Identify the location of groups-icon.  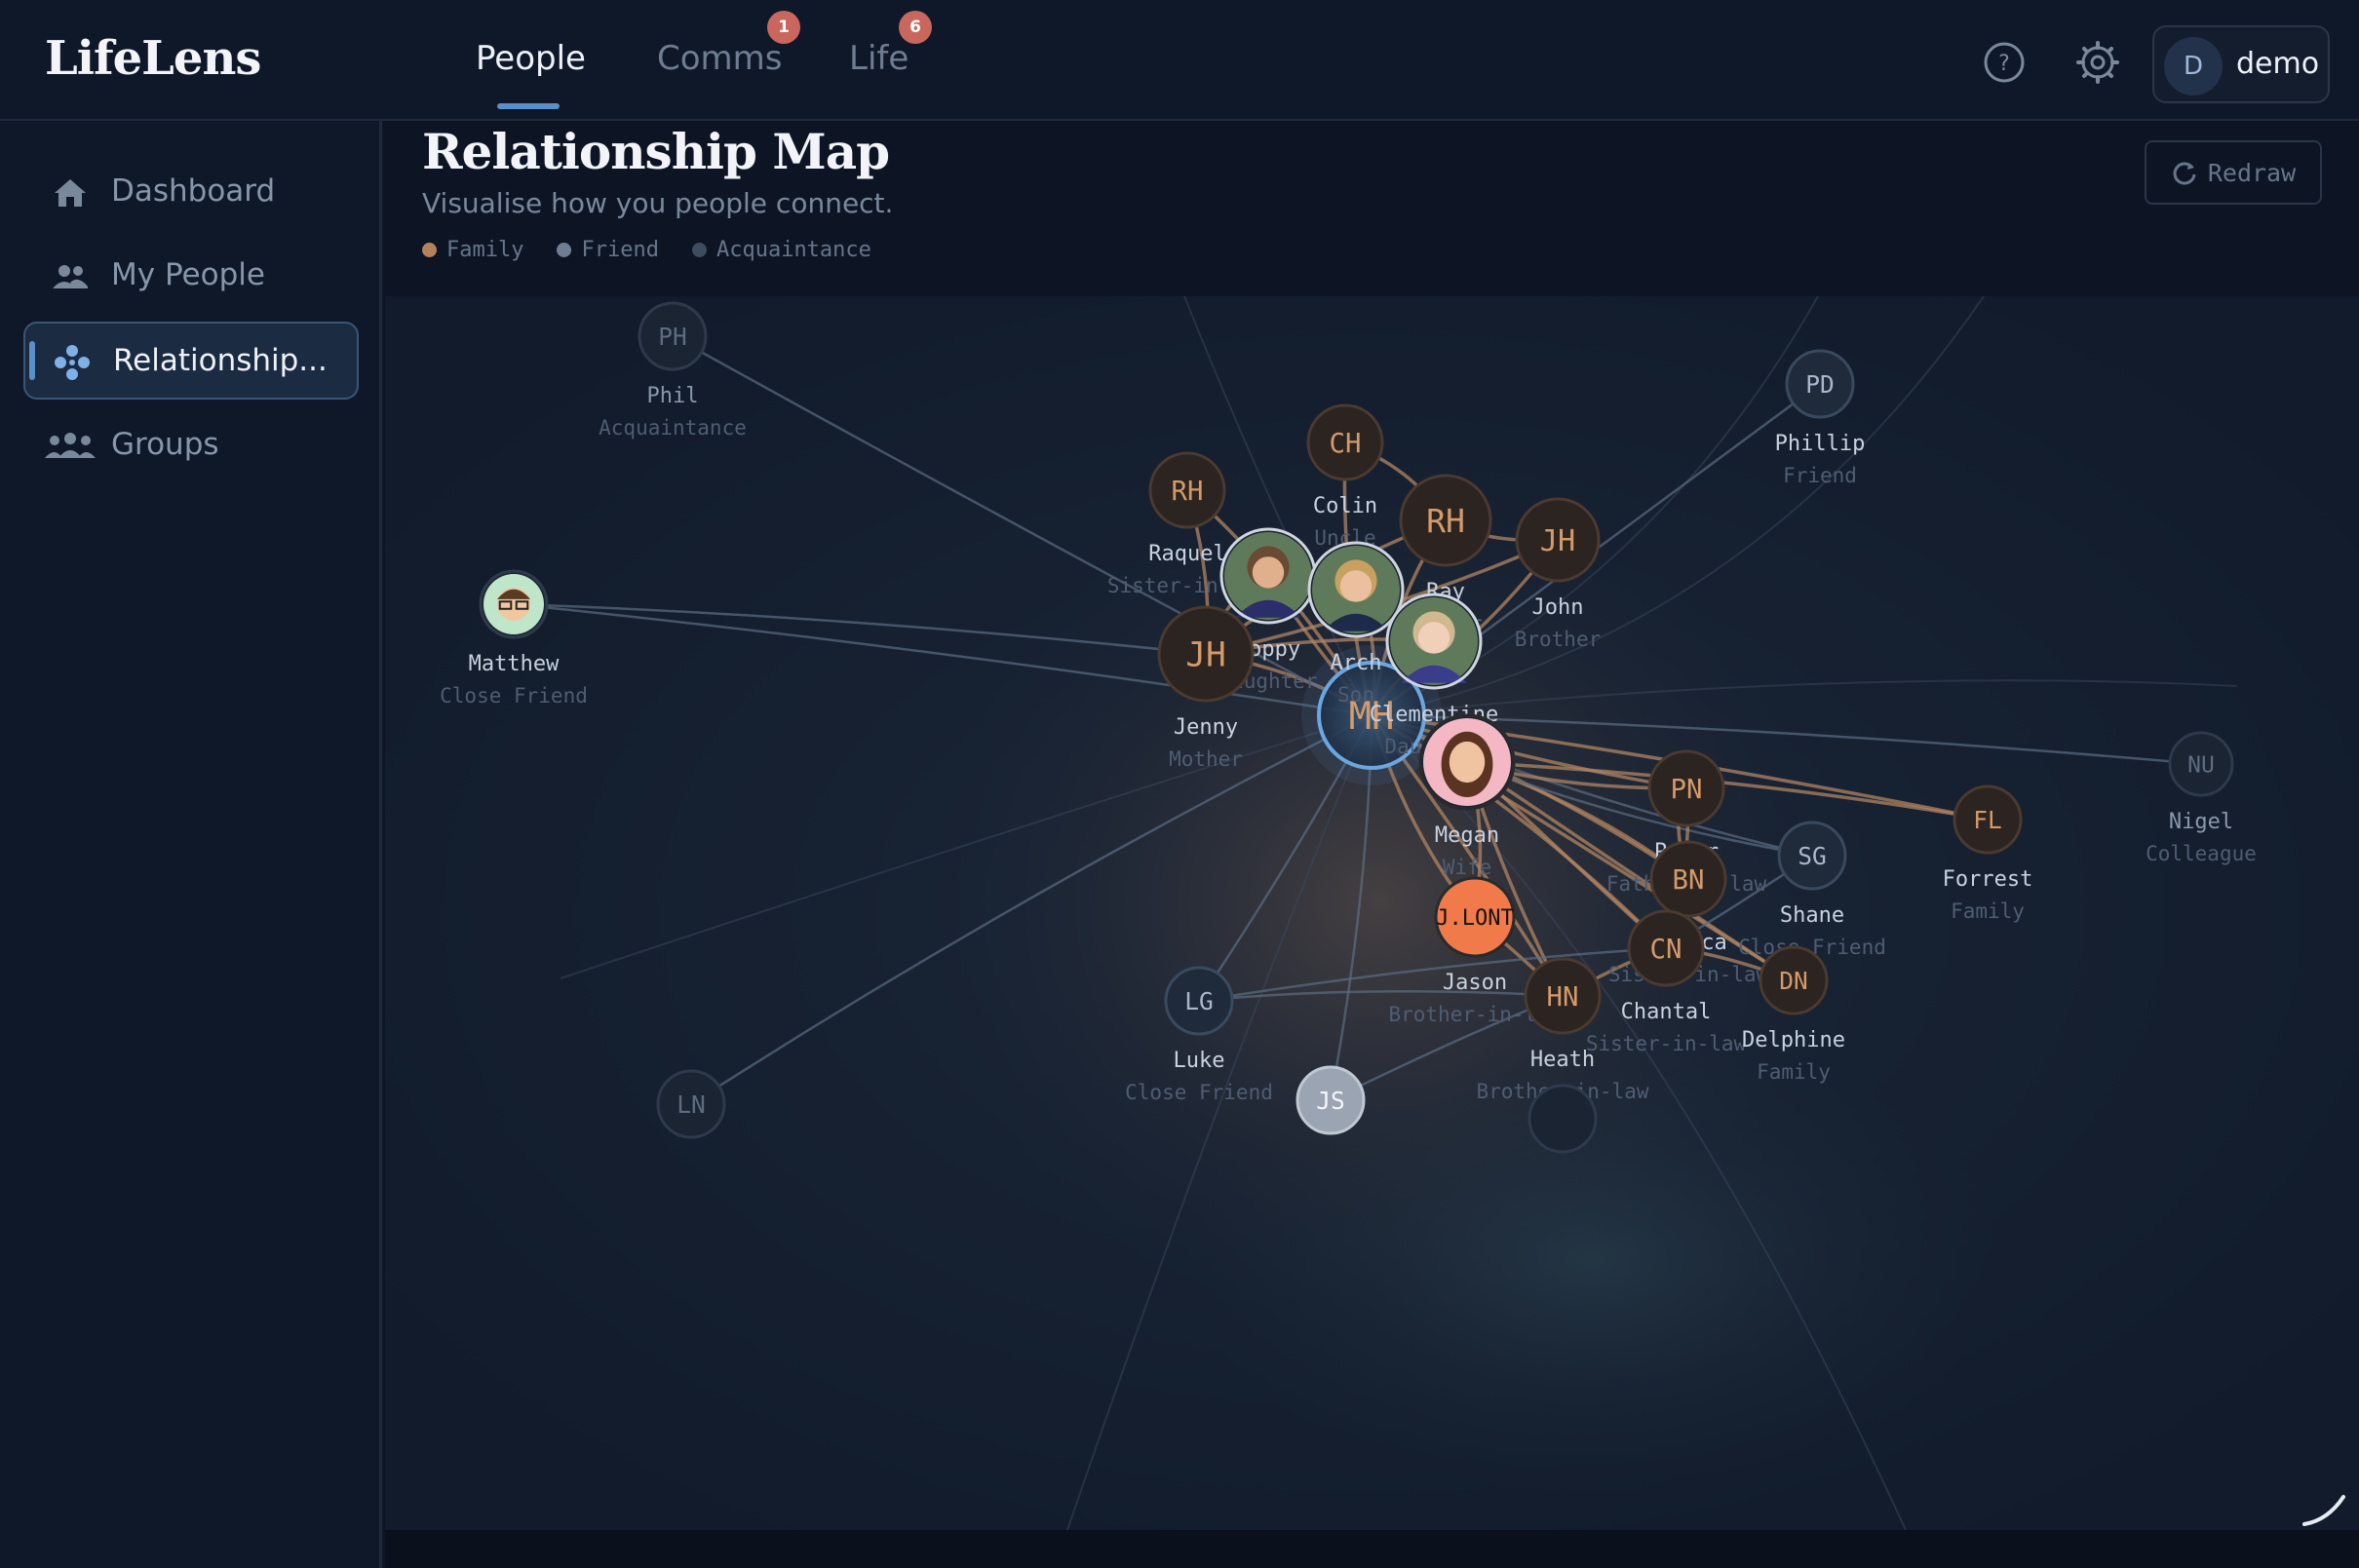
(70, 446).